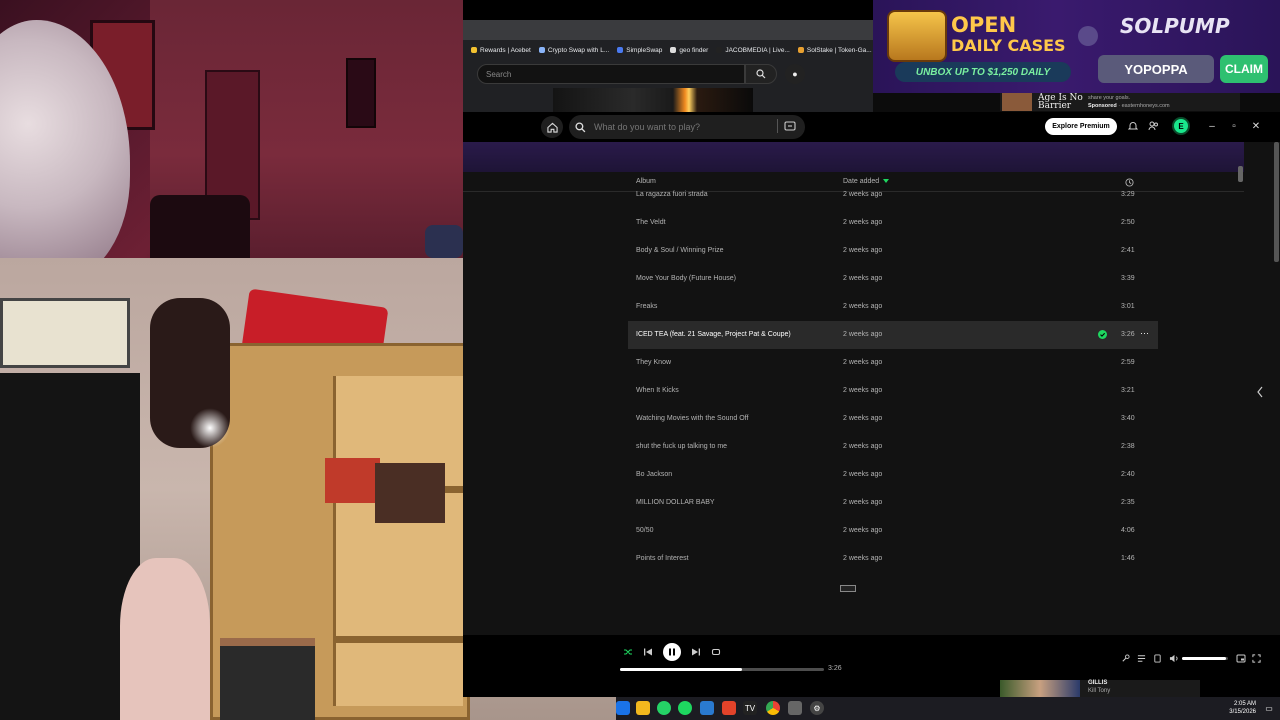 This screenshot has height=720, width=1280. I want to click on notification-icon: ▭, so click(1269, 708).